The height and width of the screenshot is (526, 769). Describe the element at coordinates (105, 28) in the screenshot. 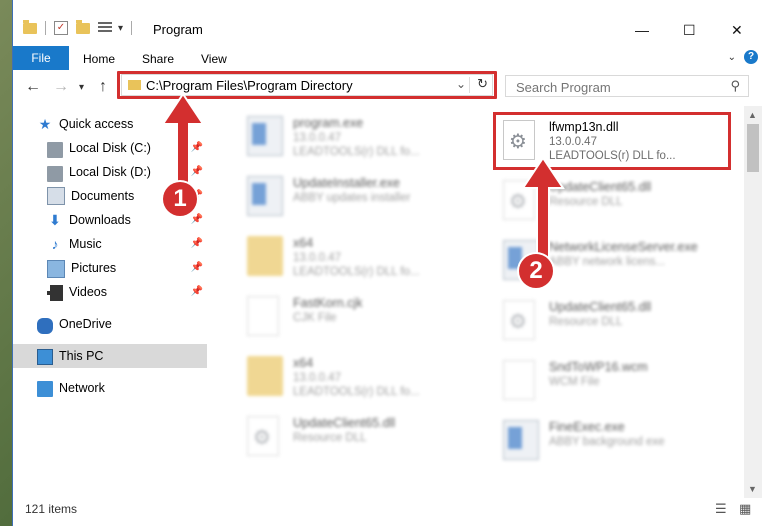

I see `rename-icon` at that location.